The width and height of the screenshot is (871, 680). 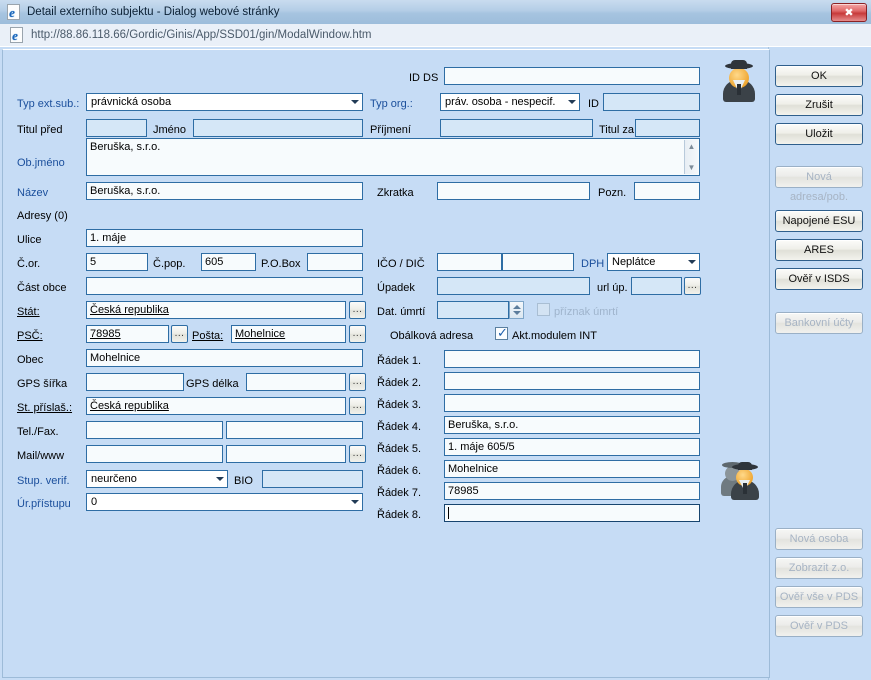 What do you see at coordinates (572, 403) in the screenshot?
I see `radek-3-input` at bounding box center [572, 403].